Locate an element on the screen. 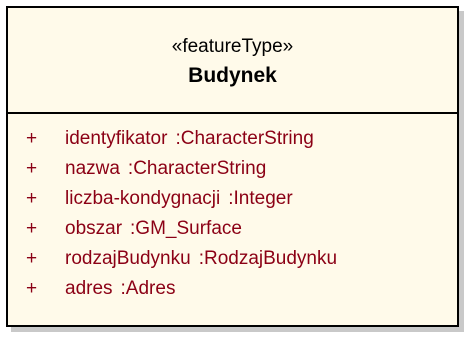 The height and width of the screenshot is (340, 472). attribute-row: + liczba-kondygnacji :Integer is located at coordinates (232, 199).